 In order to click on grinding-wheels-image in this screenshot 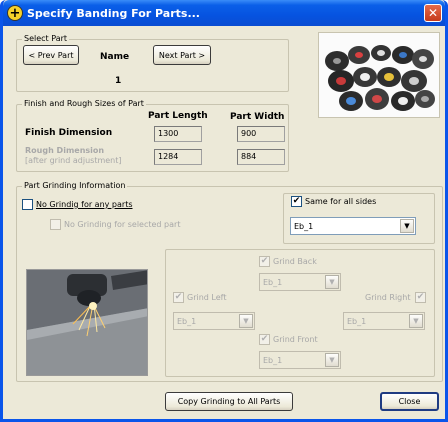, I will do `click(379, 75)`.